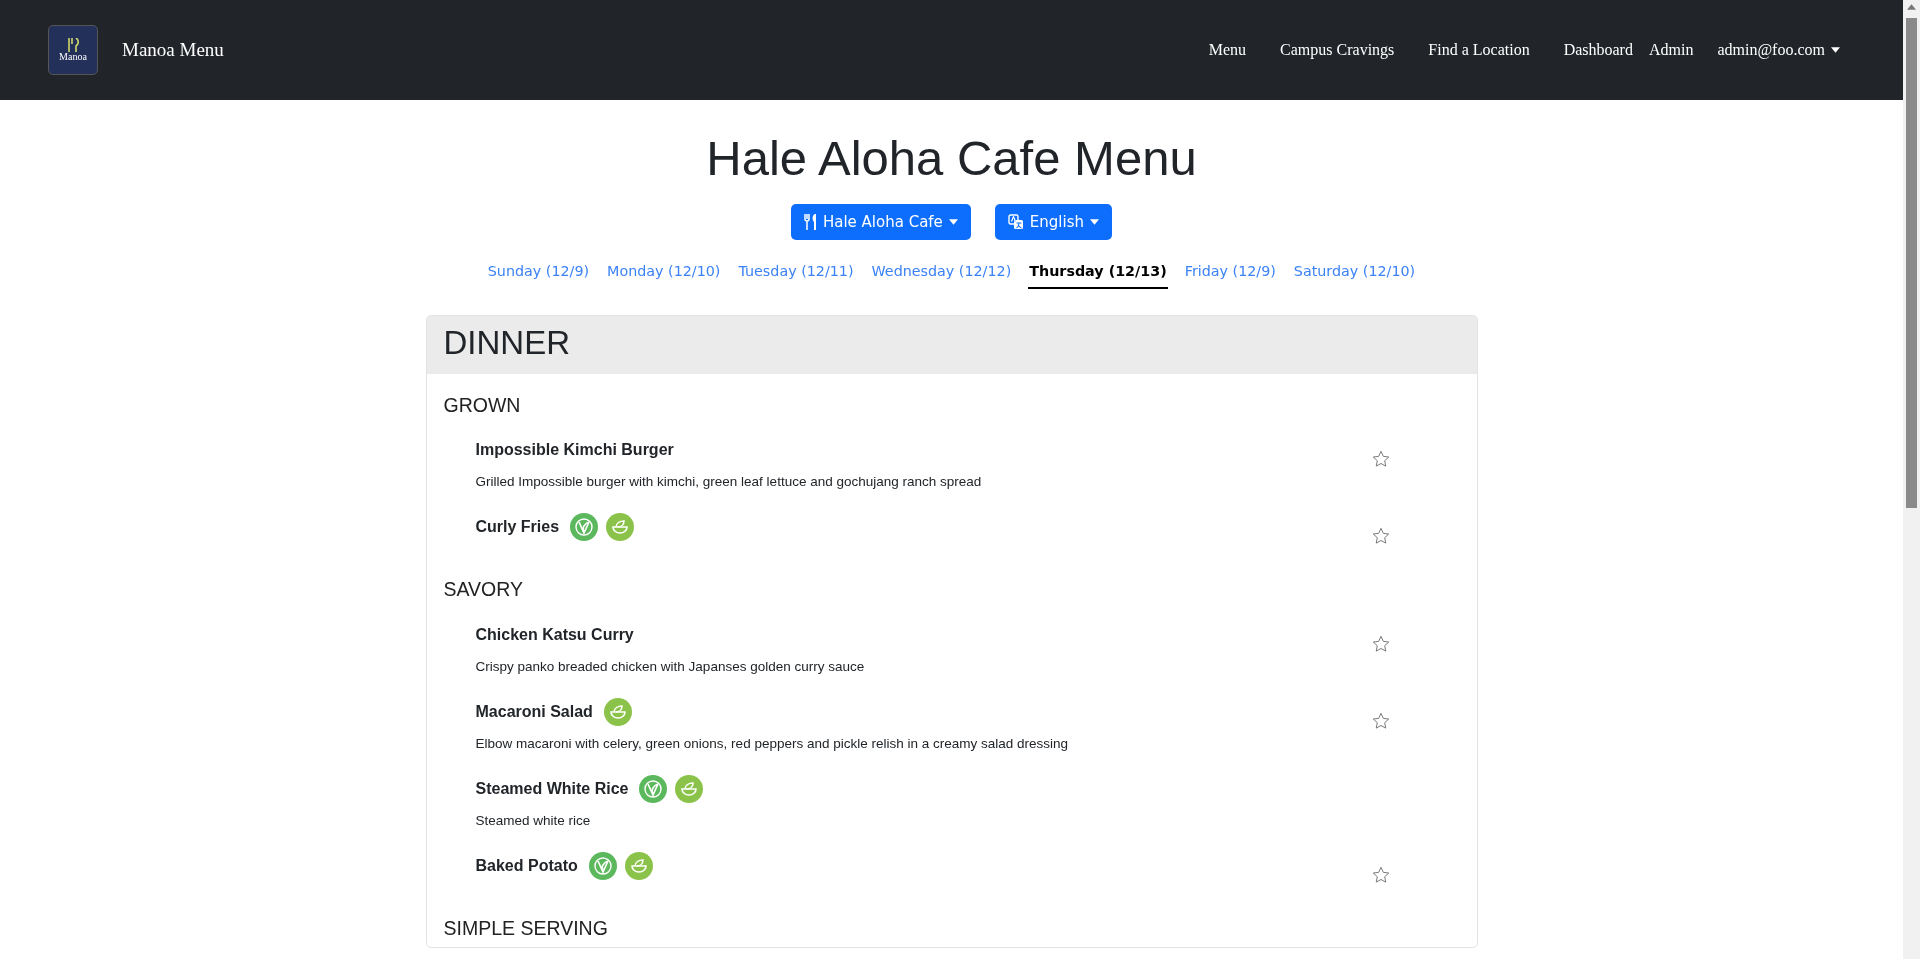  I want to click on dish-description: Grilled Impossible burger with kimchi, green leaf lettuce and gochujang ranch spread, so click(729, 482).